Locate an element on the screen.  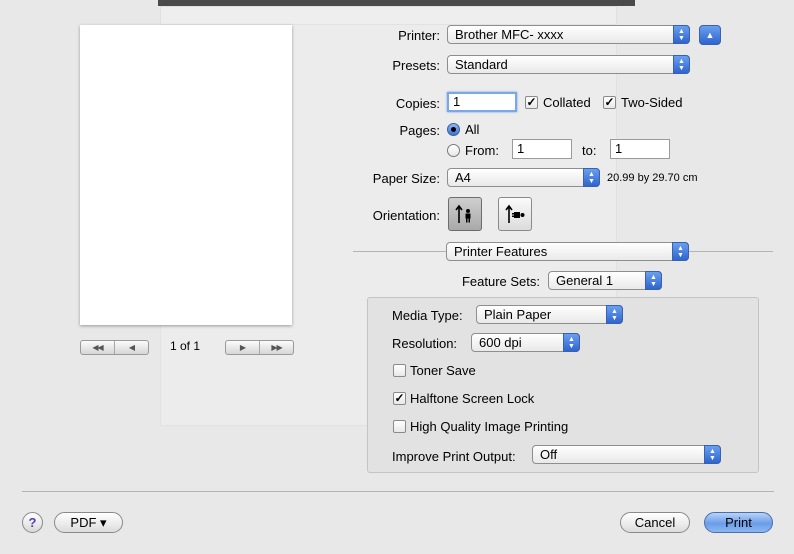
printer-popup: Brother MFC- xxxx ▲ ▼ is located at coordinates (568, 34).